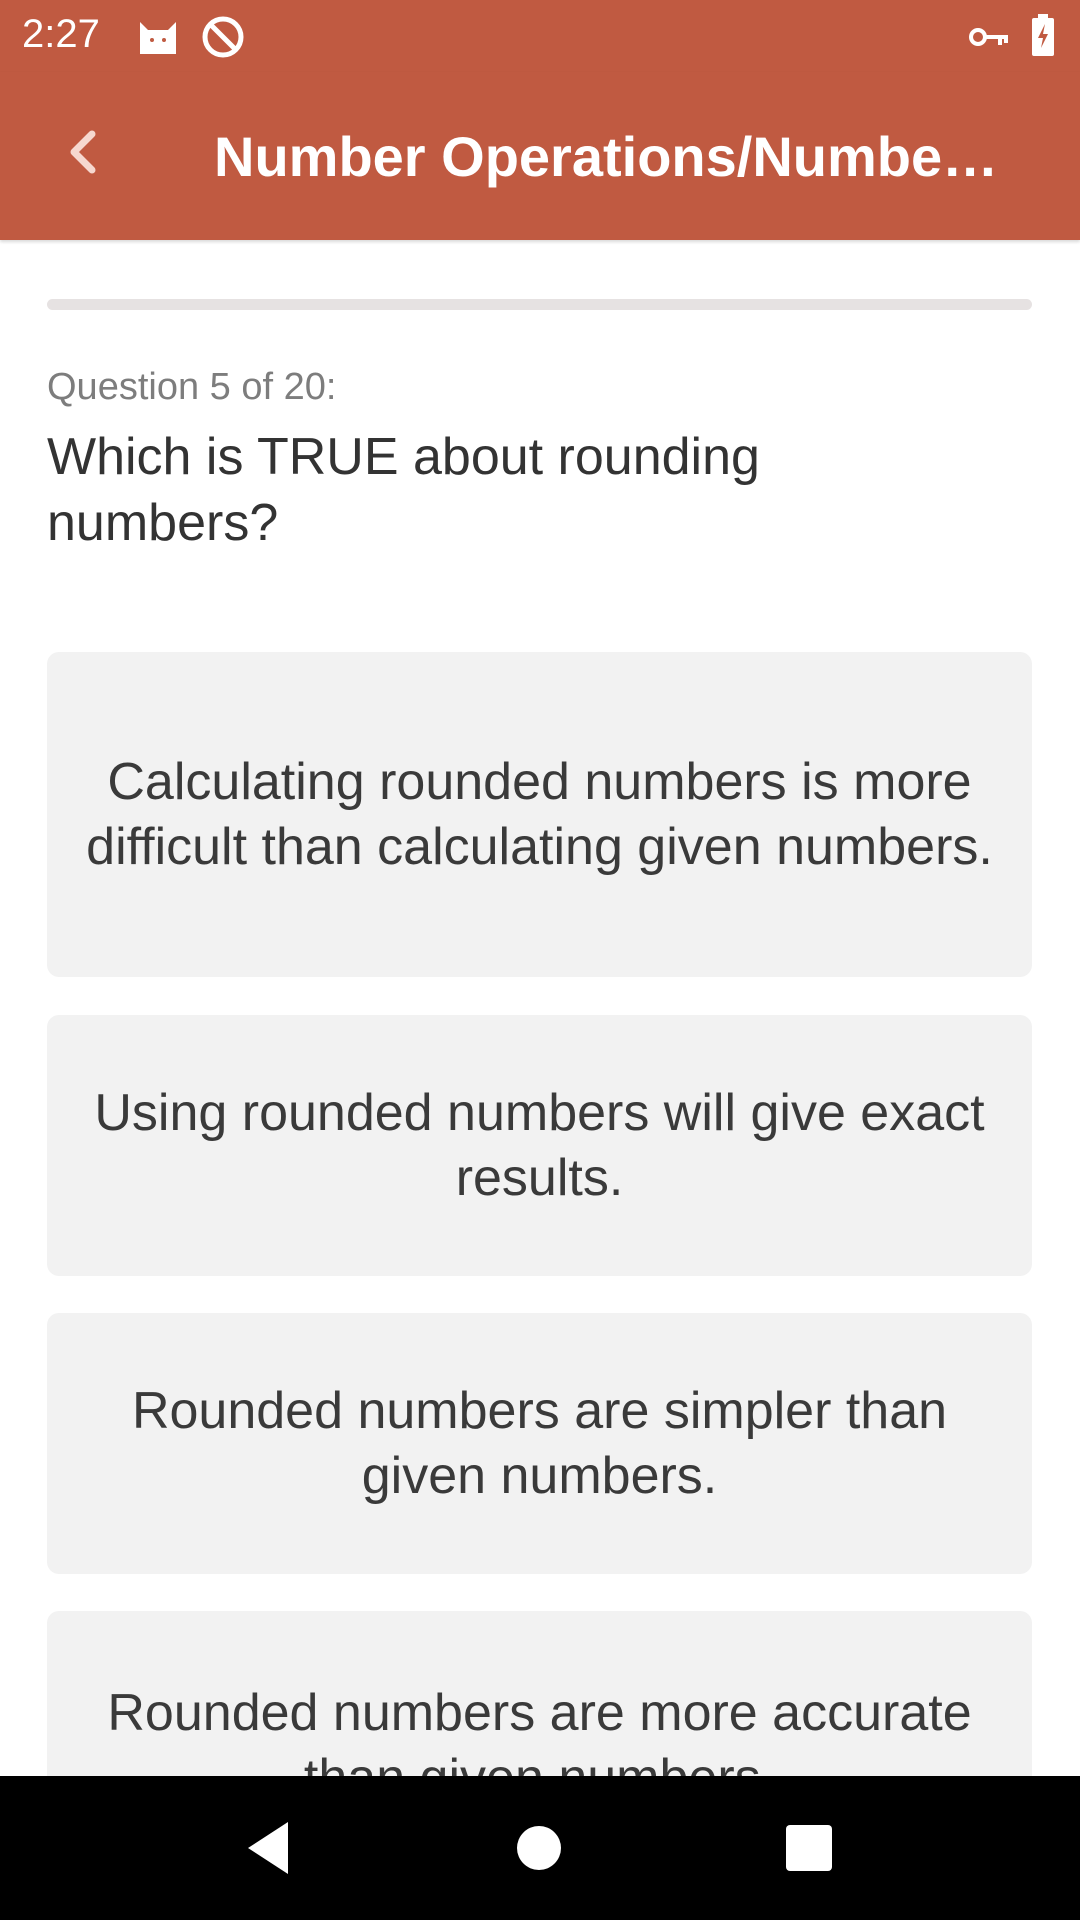 The width and height of the screenshot is (1080, 1920). Describe the element at coordinates (274, 1848) in the screenshot. I see `back-triangle-icon` at that location.